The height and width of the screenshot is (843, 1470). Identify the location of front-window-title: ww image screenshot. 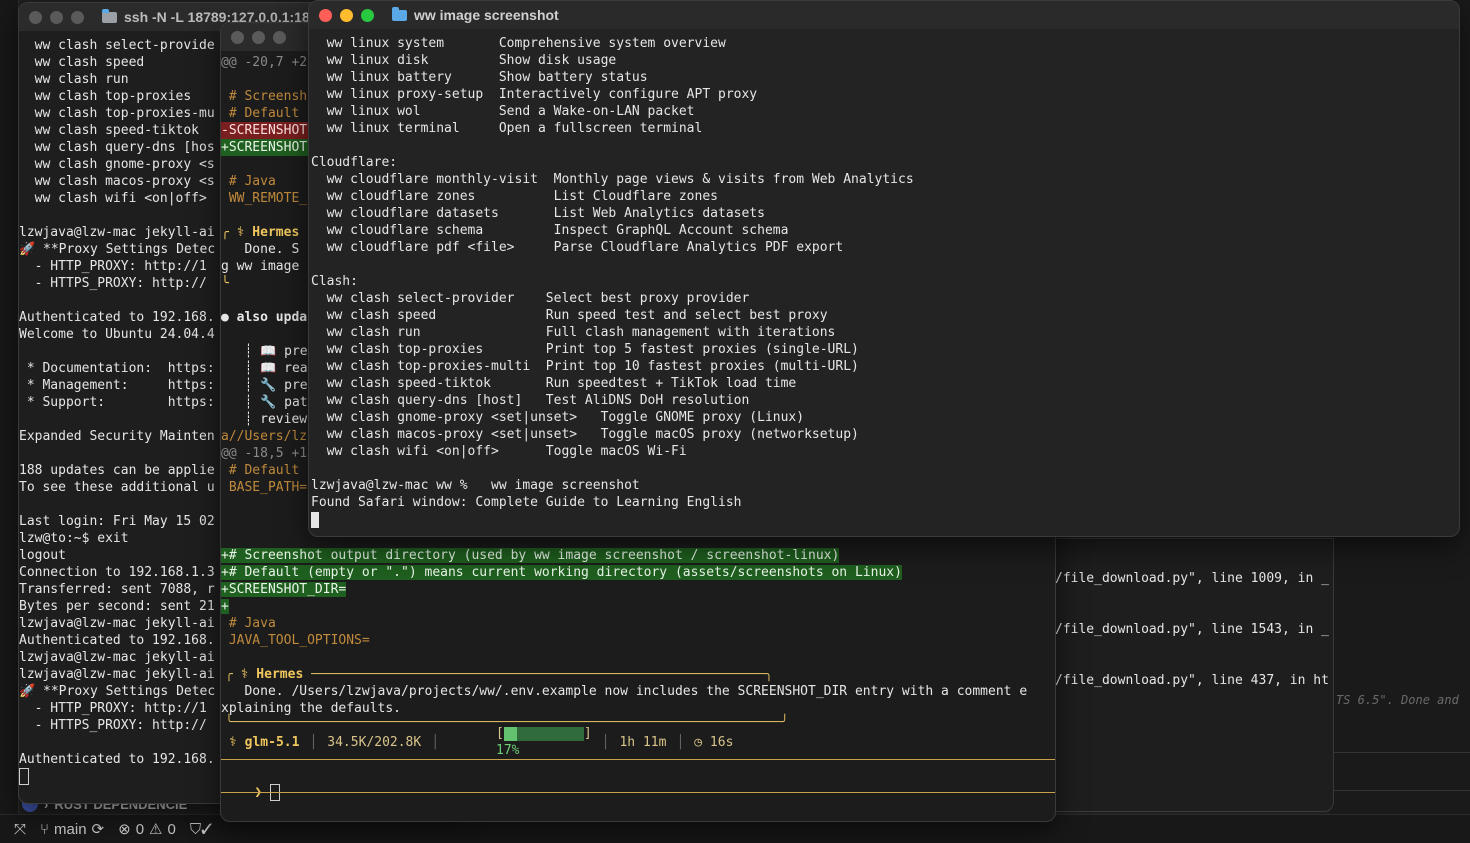
(475, 14).